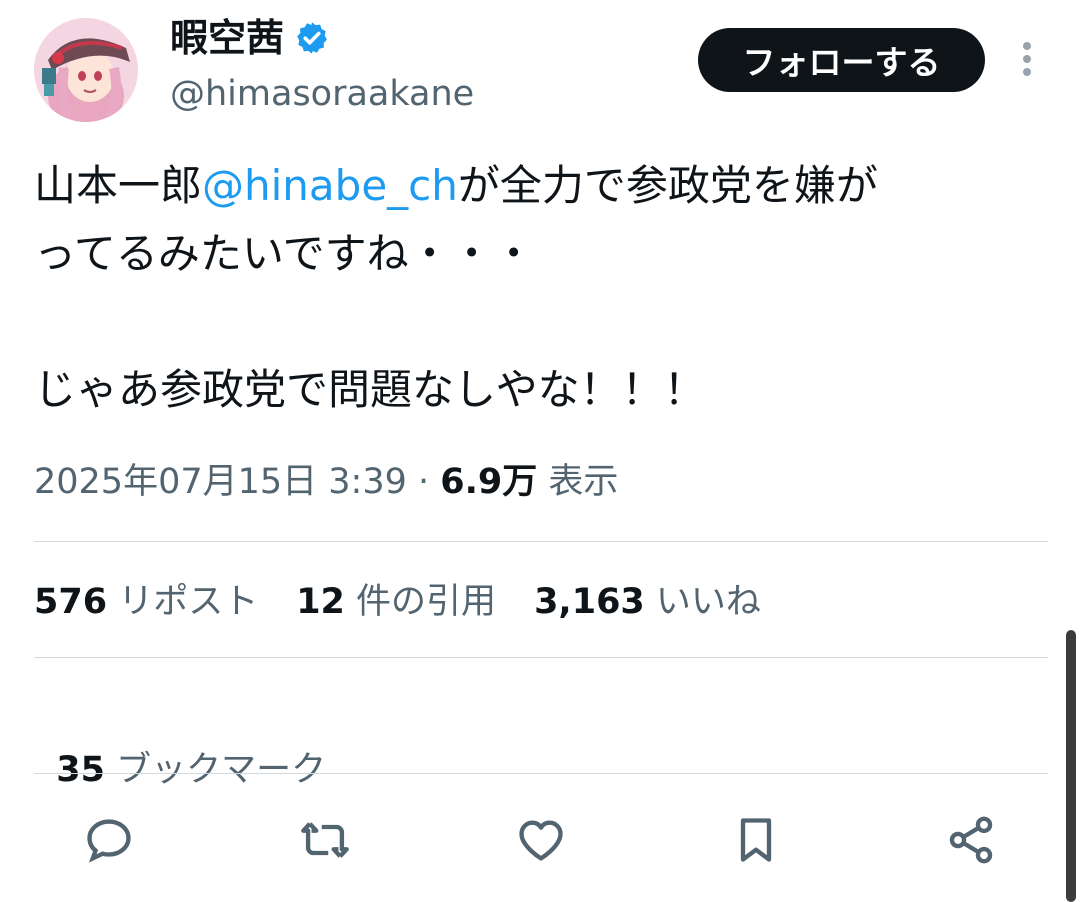  Describe the element at coordinates (702, 602) in the screenshot. I see `likes-label: いいね` at that location.